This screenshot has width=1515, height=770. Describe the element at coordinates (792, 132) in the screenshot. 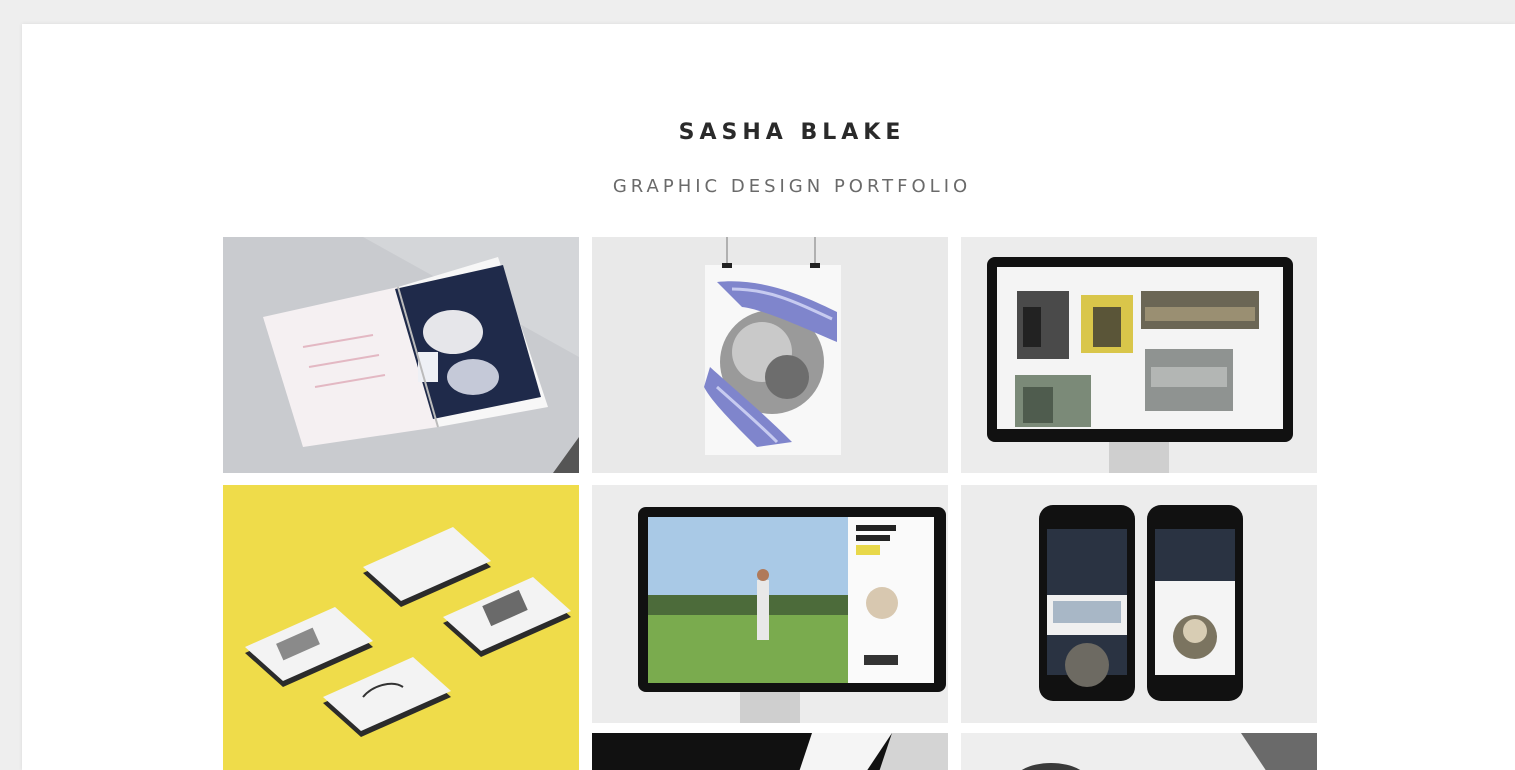

I see `site-title: SASHA BLAKE` at that location.